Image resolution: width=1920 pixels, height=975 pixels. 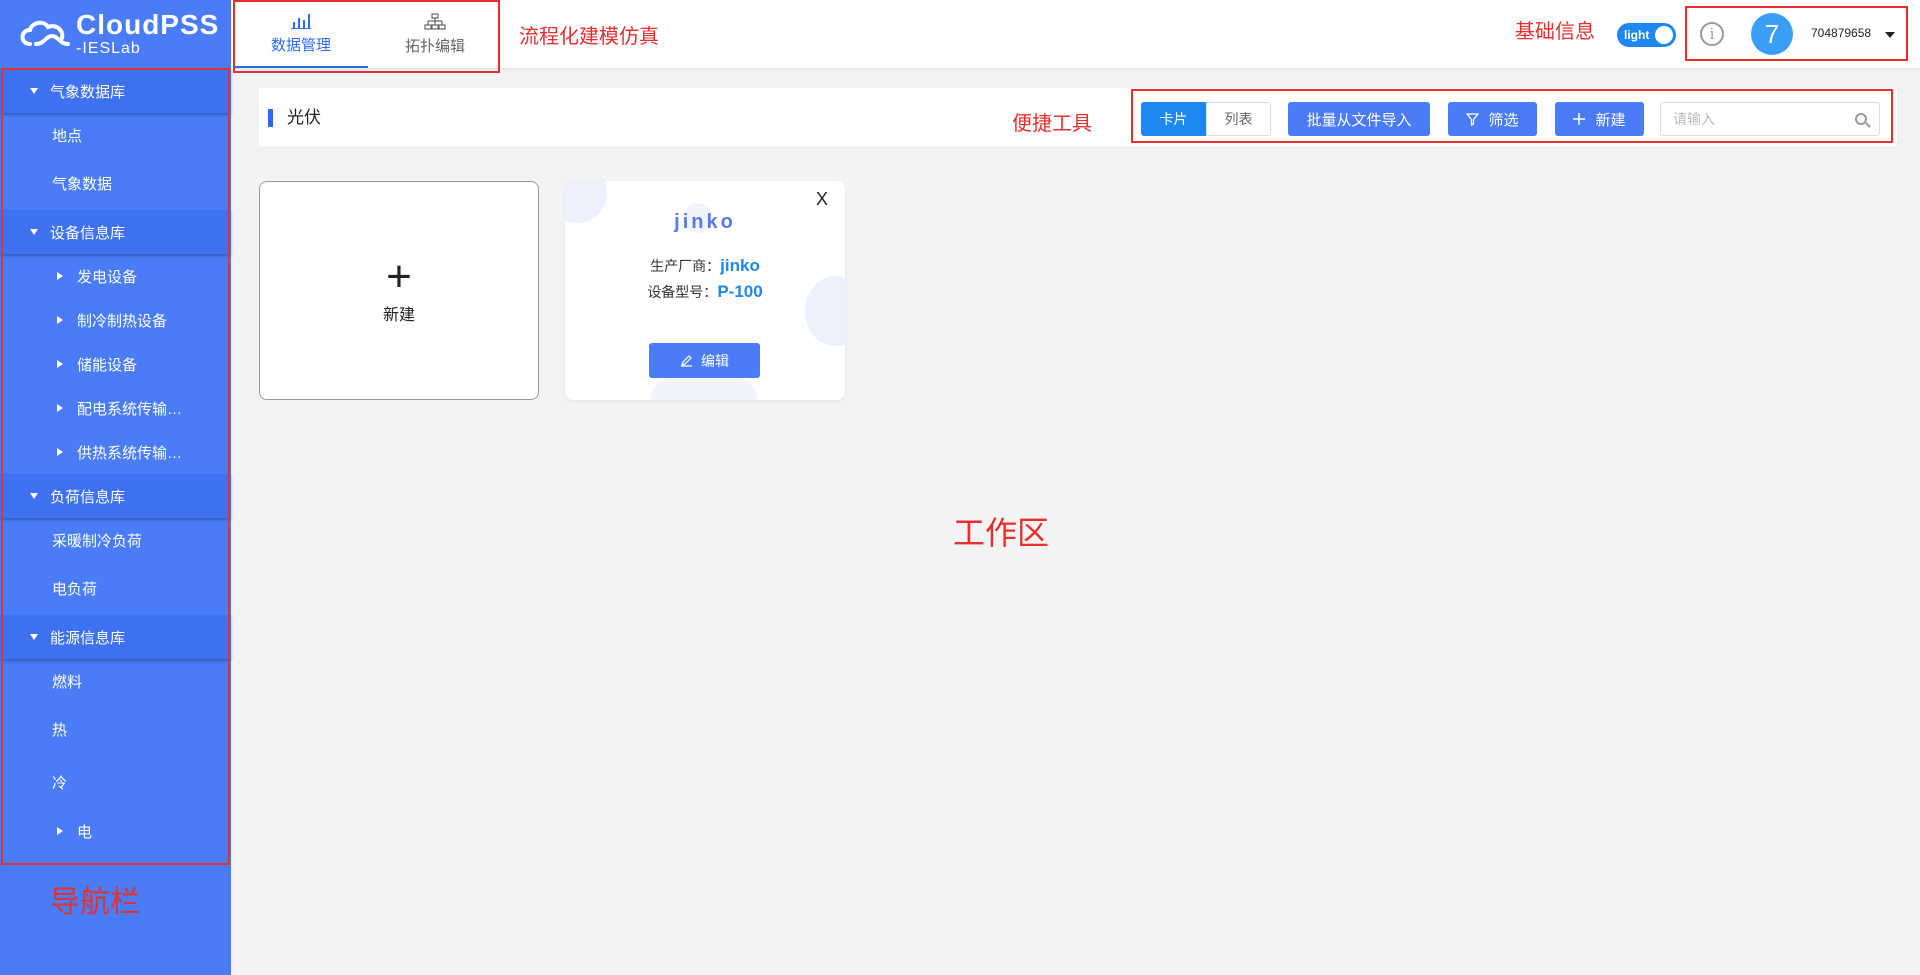 What do you see at coordinates (1075, 34) in the screenshot?
I see `top-bar: 数据管理 拓扑编辑 light i 7 704879658` at bounding box center [1075, 34].